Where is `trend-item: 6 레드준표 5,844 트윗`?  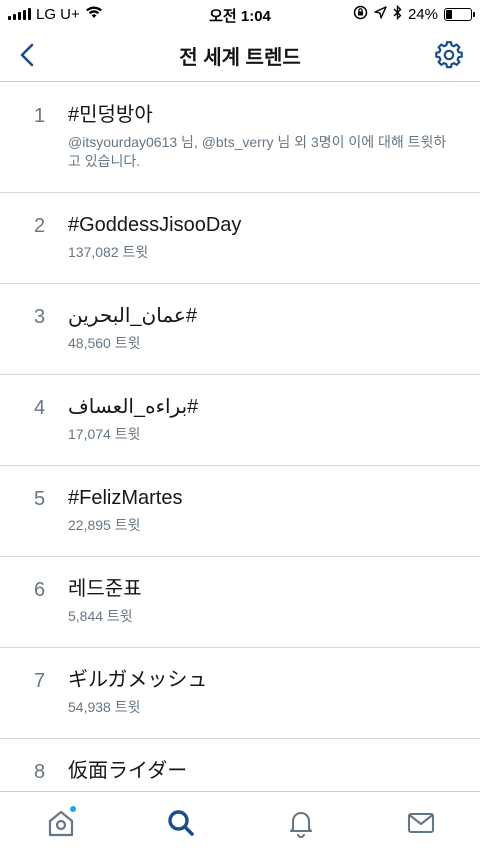 trend-item: 6 레드준표 5,844 트윗 is located at coordinates (240, 602).